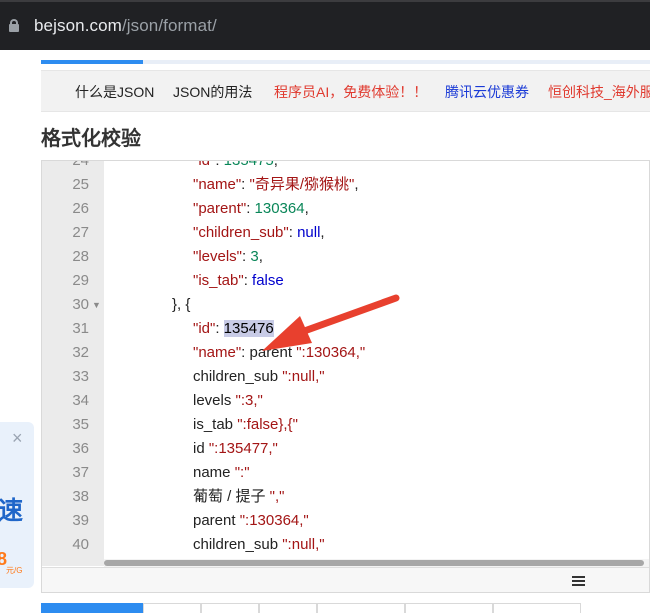 The image size is (650, 613). I want to click on nav-link-json-usage: JSON的用法, so click(212, 92).